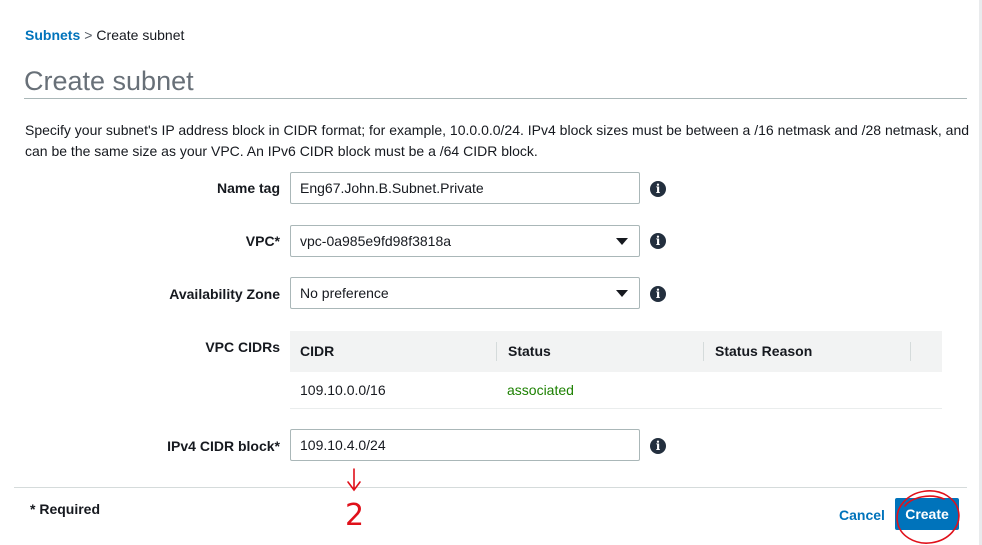  What do you see at coordinates (354, 515) in the screenshot?
I see `annotation-number: 2` at bounding box center [354, 515].